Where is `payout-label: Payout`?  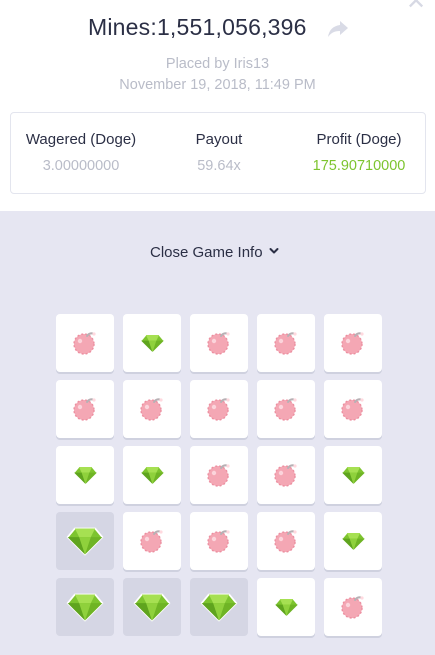 payout-label: Payout is located at coordinates (219, 139).